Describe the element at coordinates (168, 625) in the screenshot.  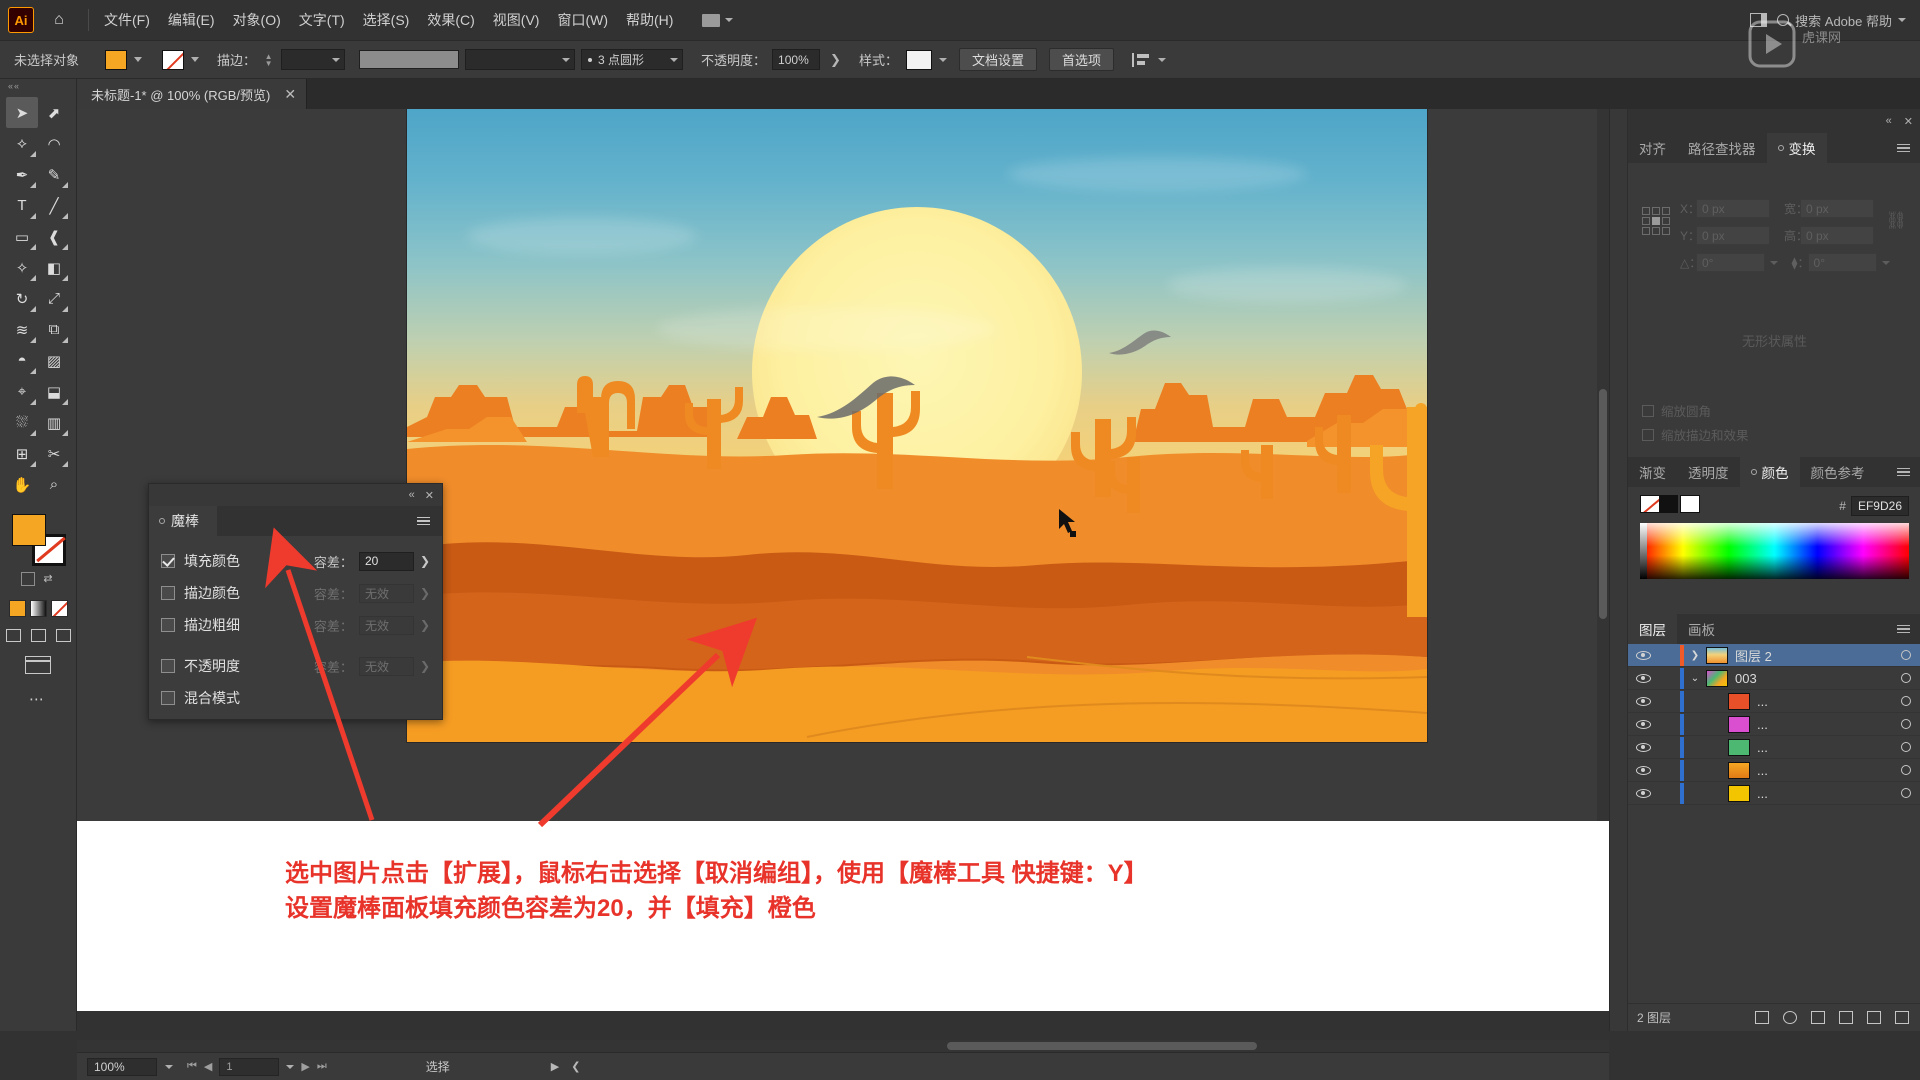
I see `stroke-weight-checkbox` at that location.